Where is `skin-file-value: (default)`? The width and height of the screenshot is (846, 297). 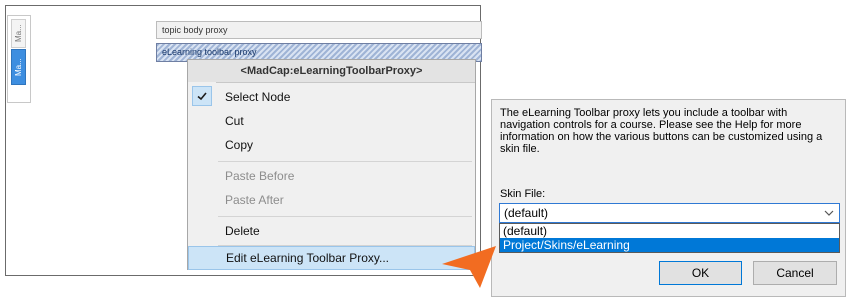 skin-file-value: (default) is located at coordinates (526, 213).